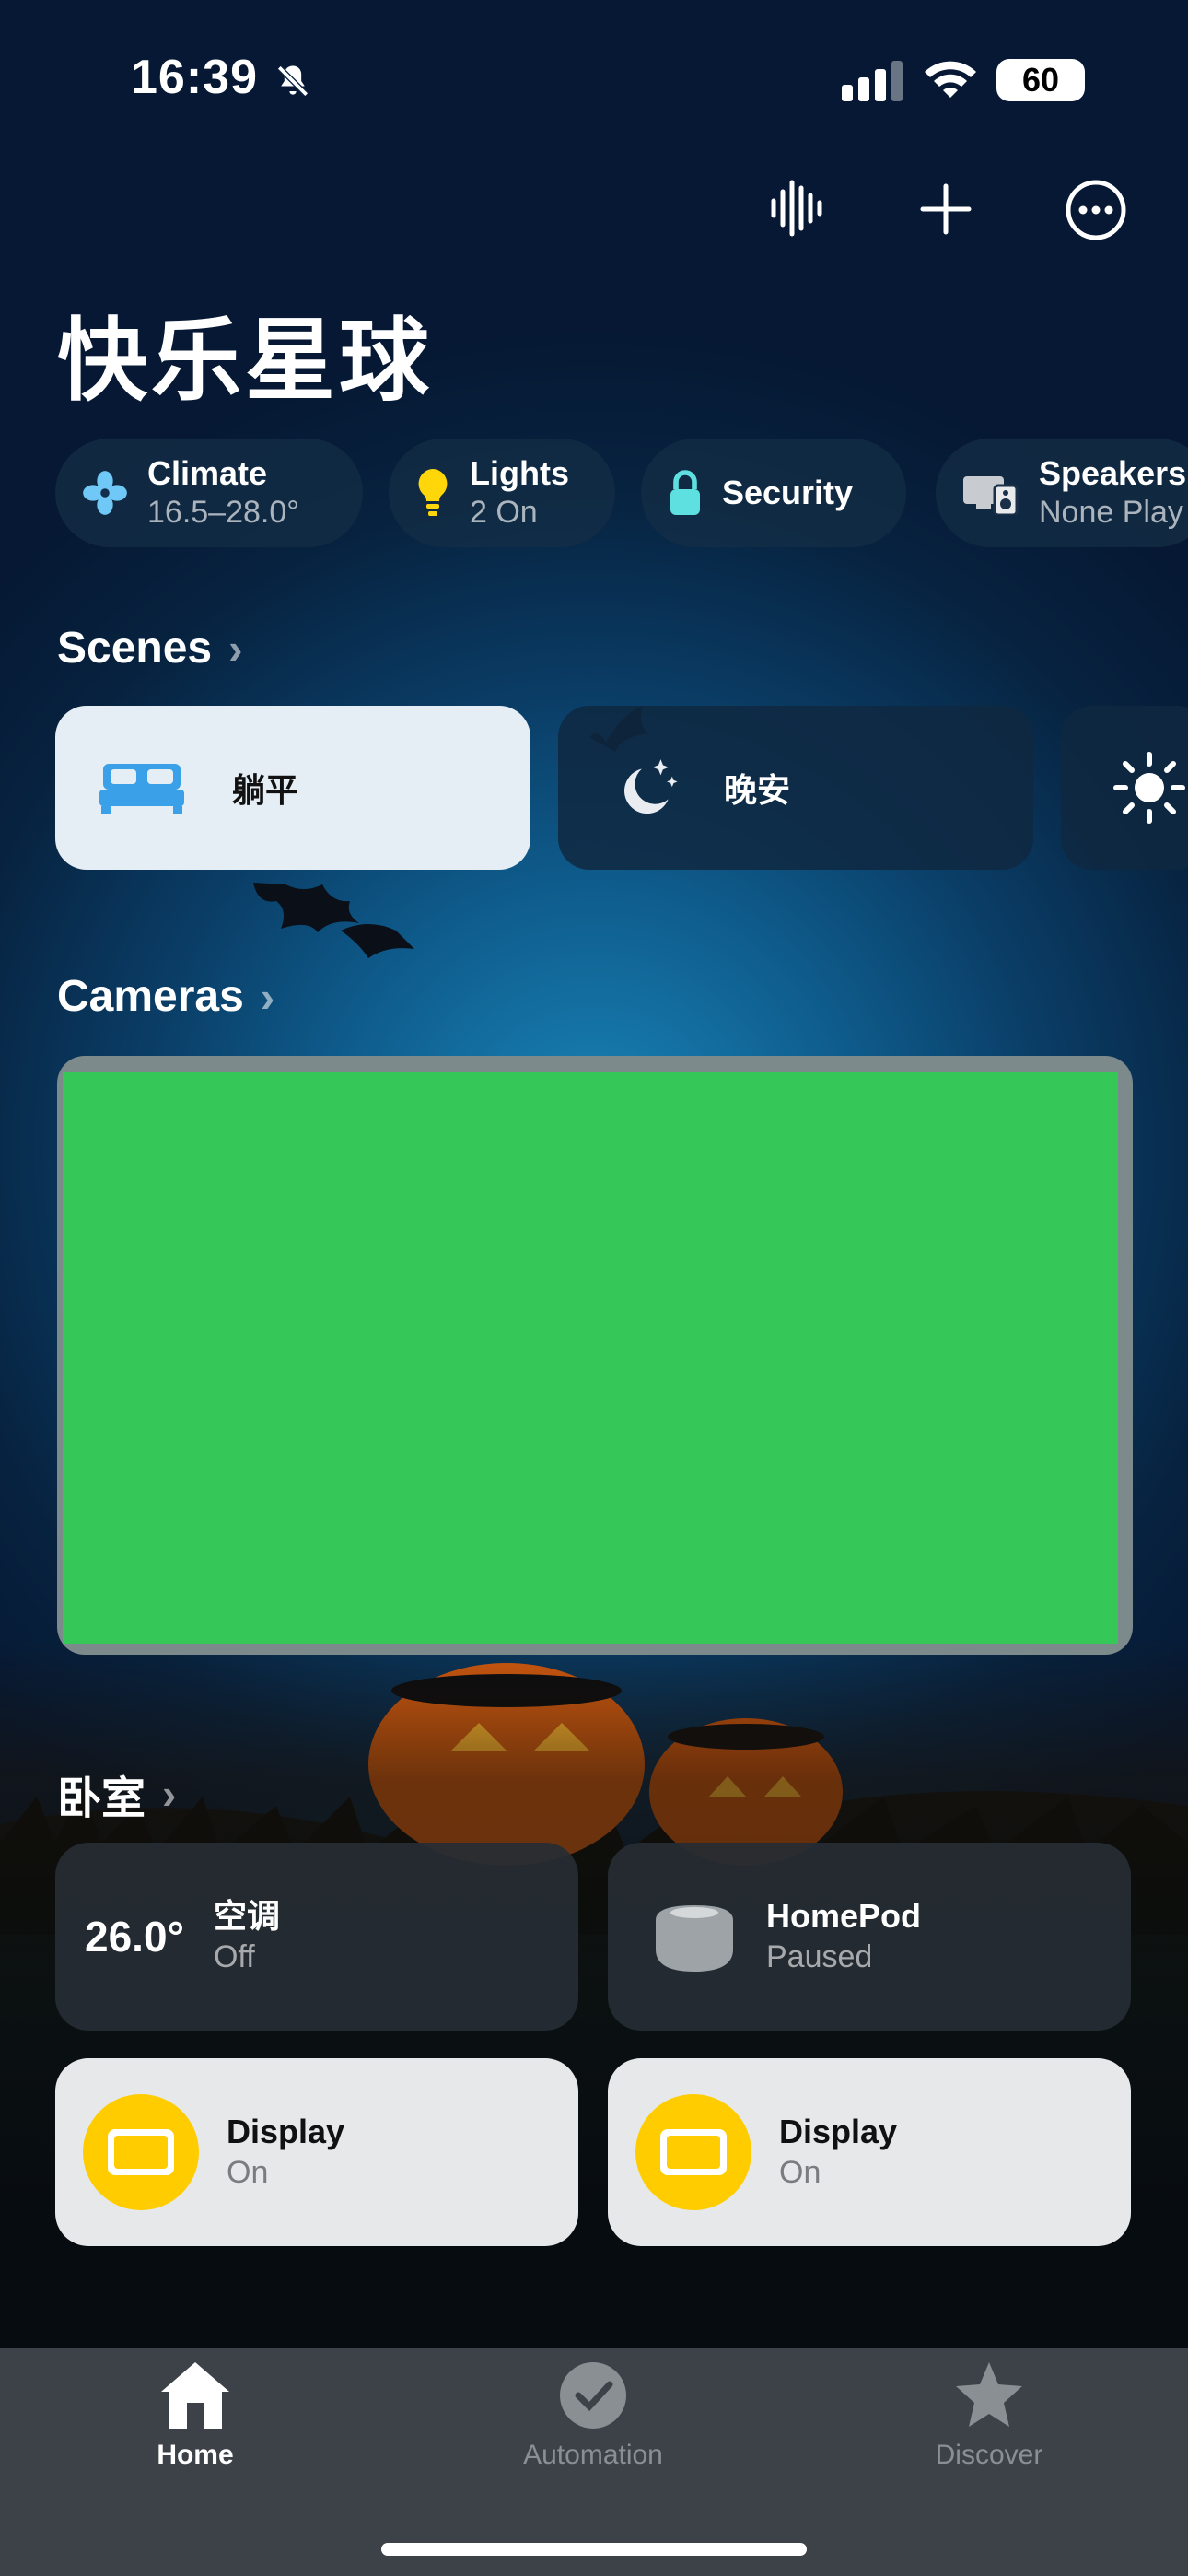 The height and width of the screenshot is (2576, 1188). Describe the element at coordinates (207, 473) in the screenshot. I see `category-label: Climate` at that location.